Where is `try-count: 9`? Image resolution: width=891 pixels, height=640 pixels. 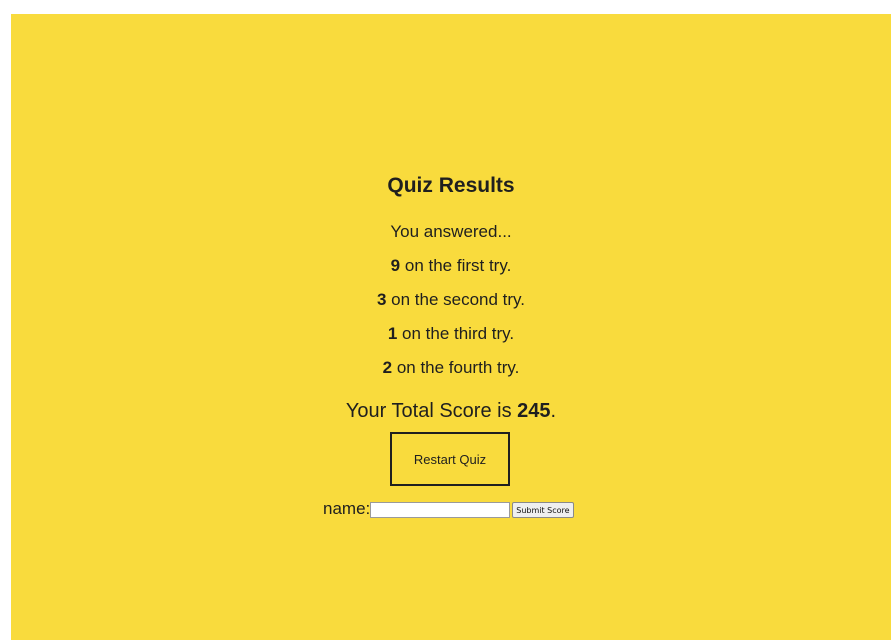 try-count: 9 is located at coordinates (395, 265).